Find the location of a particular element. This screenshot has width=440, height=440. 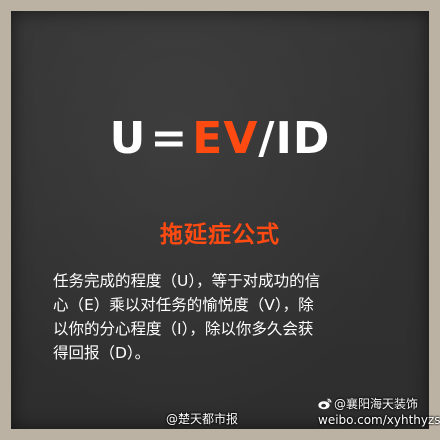

formula: U=EV/ID is located at coordinates (220, 139).